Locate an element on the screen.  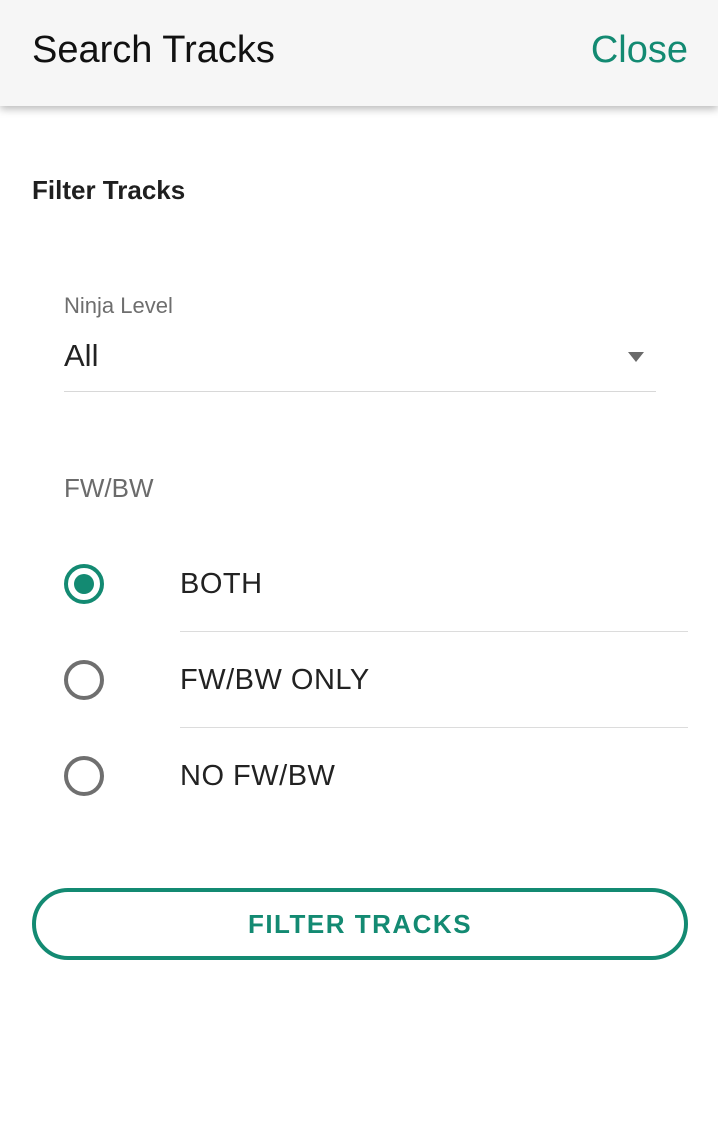
dropdown-arrow-icon is located at coordinates (636, 357).